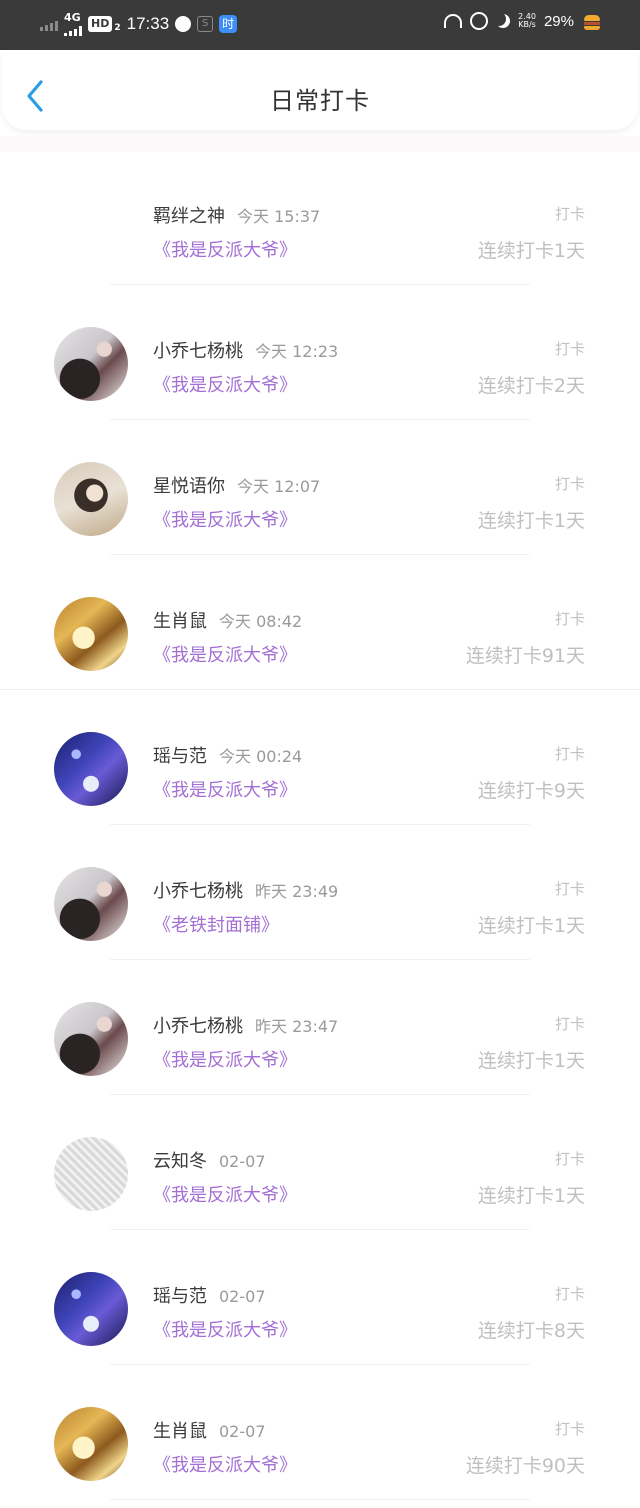 Image resolution: width=640 pixels, height=1508 pixels. What do you see at coordinates (527, 24) in the screenshot?
I see `net-speed-unit: KB/s` at bounding box center [527, 24].